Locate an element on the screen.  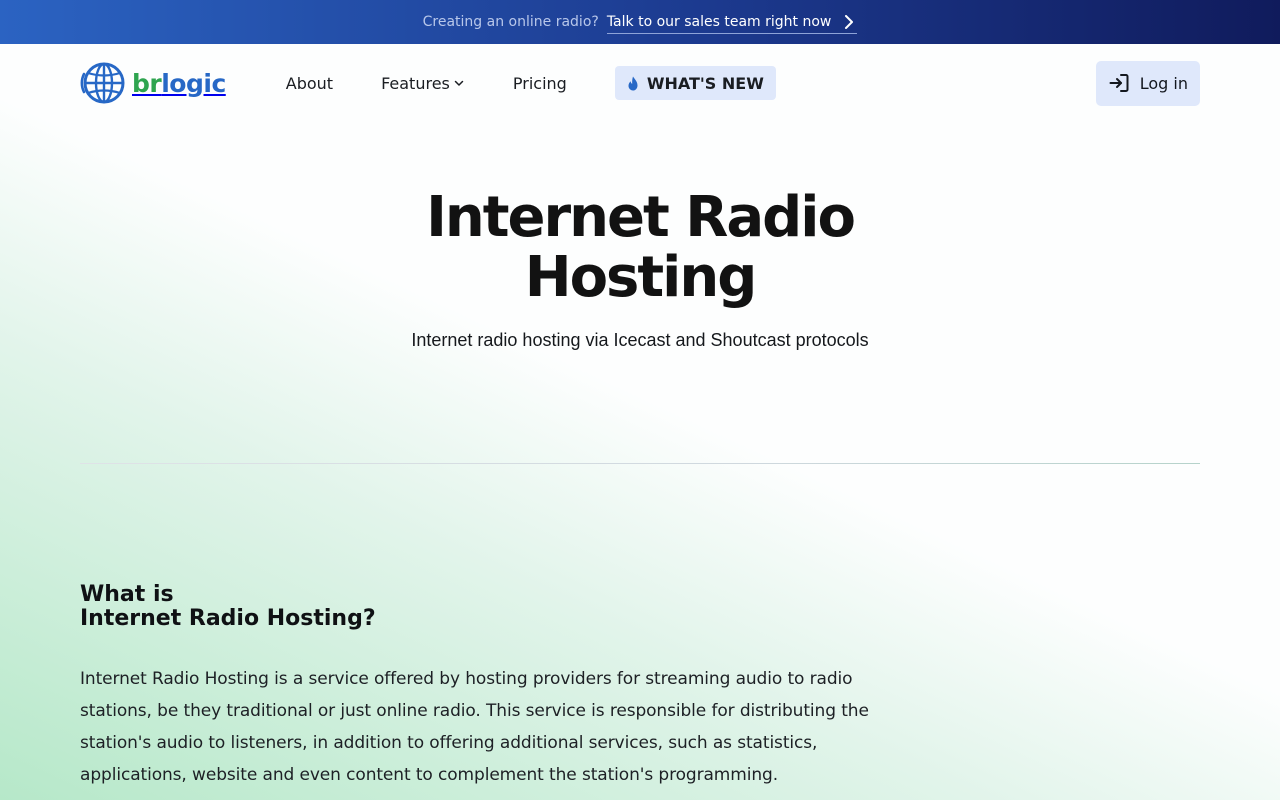
about-heading-line2: Internet Radio Hosting? is located at coordinates (228, 618).